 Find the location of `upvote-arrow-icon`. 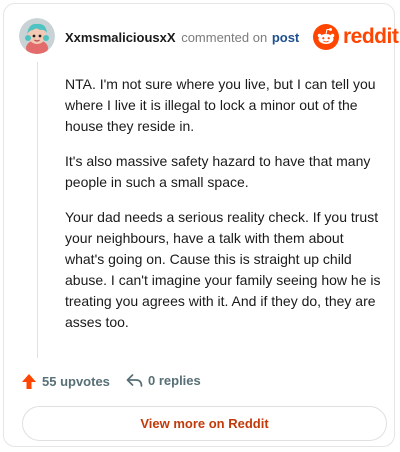

upvote-arrow-icon is located at coordinates (29, 381).